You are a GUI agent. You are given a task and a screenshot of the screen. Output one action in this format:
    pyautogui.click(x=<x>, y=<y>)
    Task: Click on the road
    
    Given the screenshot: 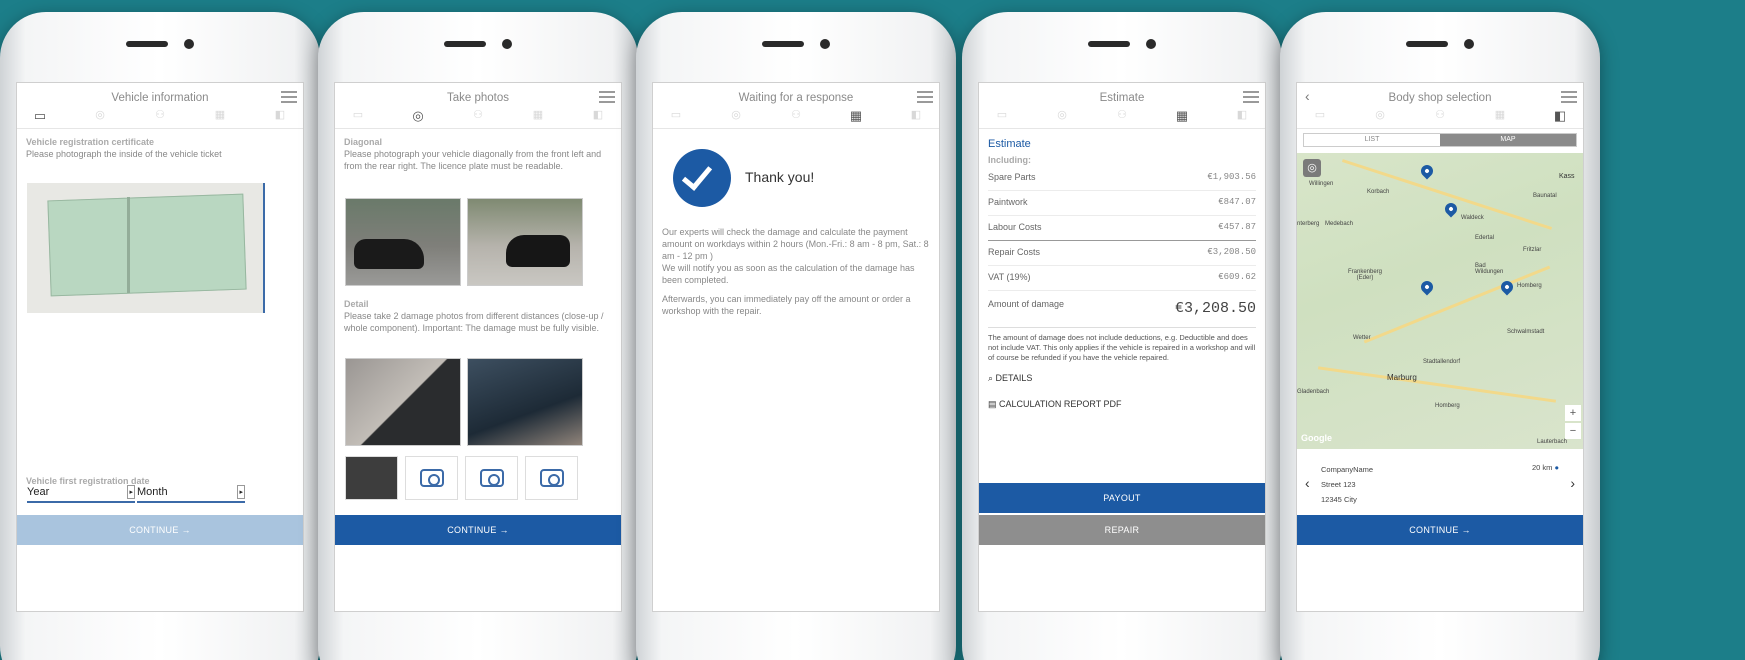 What is the action you would take?
    pyautogui.click(x=1437, y=384)
    